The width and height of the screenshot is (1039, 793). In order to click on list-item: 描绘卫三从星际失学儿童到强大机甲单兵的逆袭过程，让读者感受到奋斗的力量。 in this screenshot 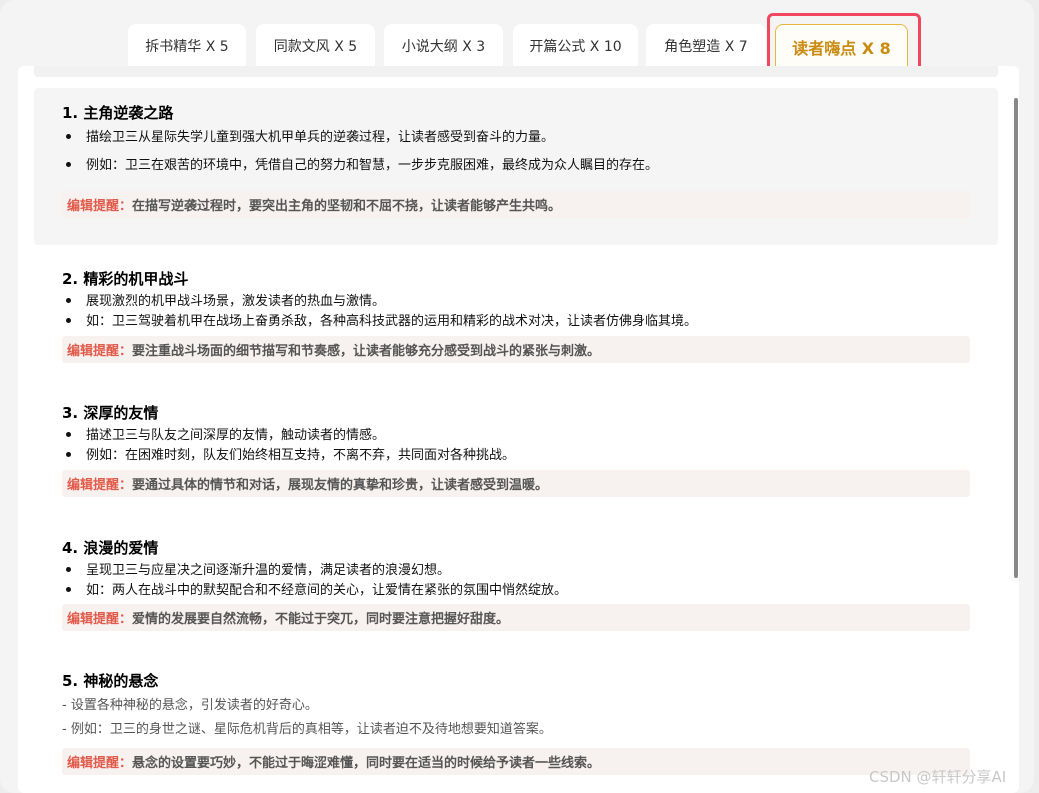, I will do `click(310, 135)`.